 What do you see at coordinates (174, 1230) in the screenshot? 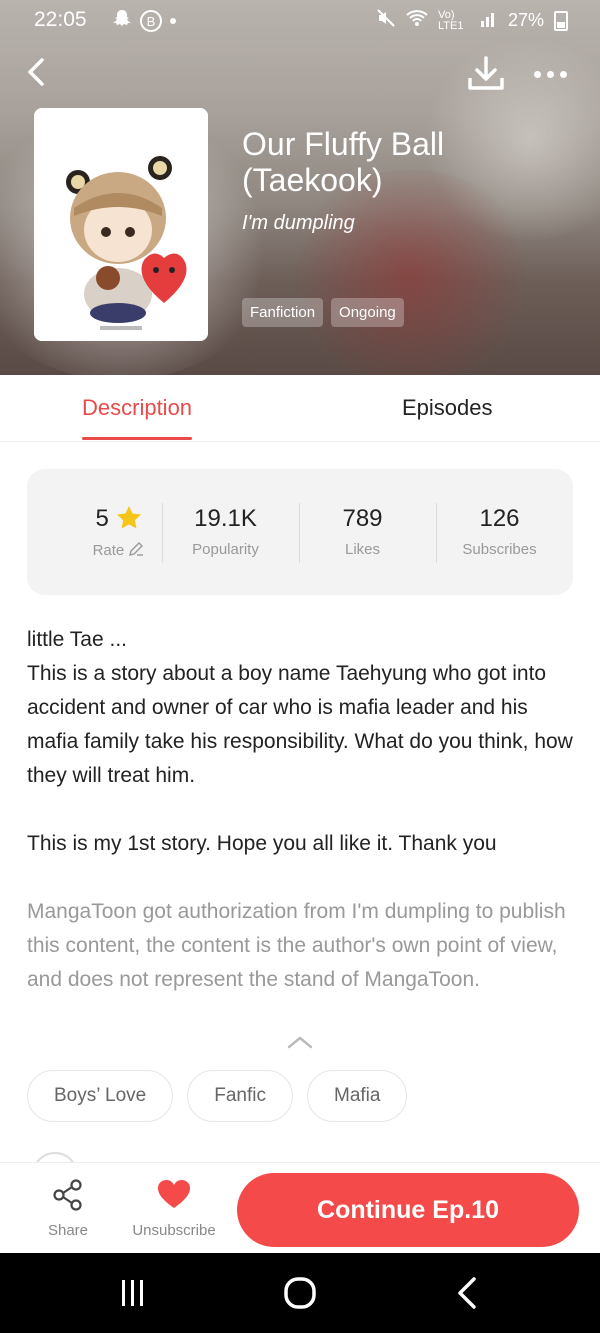
I see `unsubscribe-label: Unsubscribe` at bounding box center [174, 1230].